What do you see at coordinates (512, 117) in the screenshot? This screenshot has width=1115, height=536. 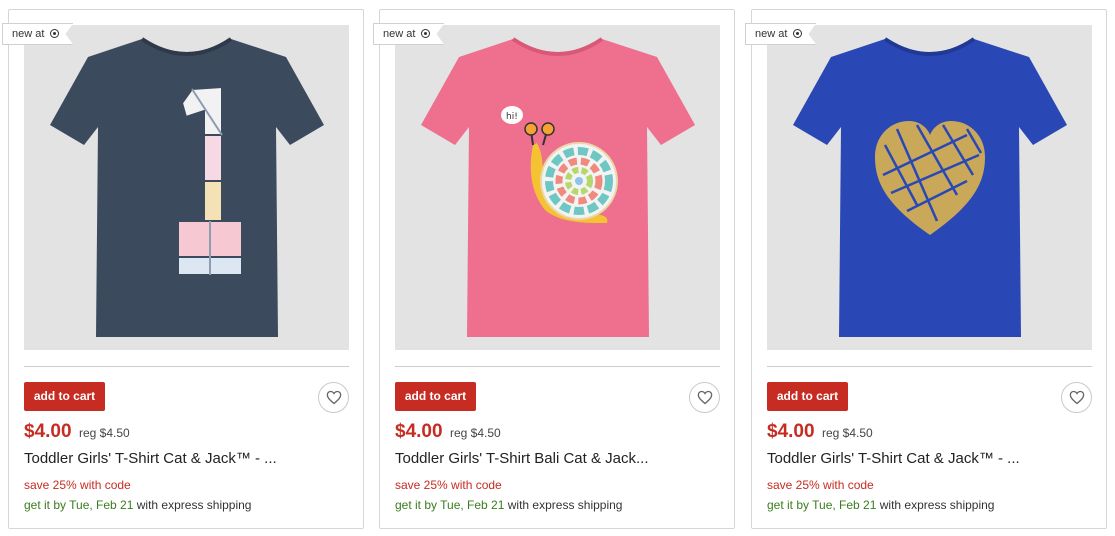 I see `svg-text: hi!` at bounding box center [512, 117].